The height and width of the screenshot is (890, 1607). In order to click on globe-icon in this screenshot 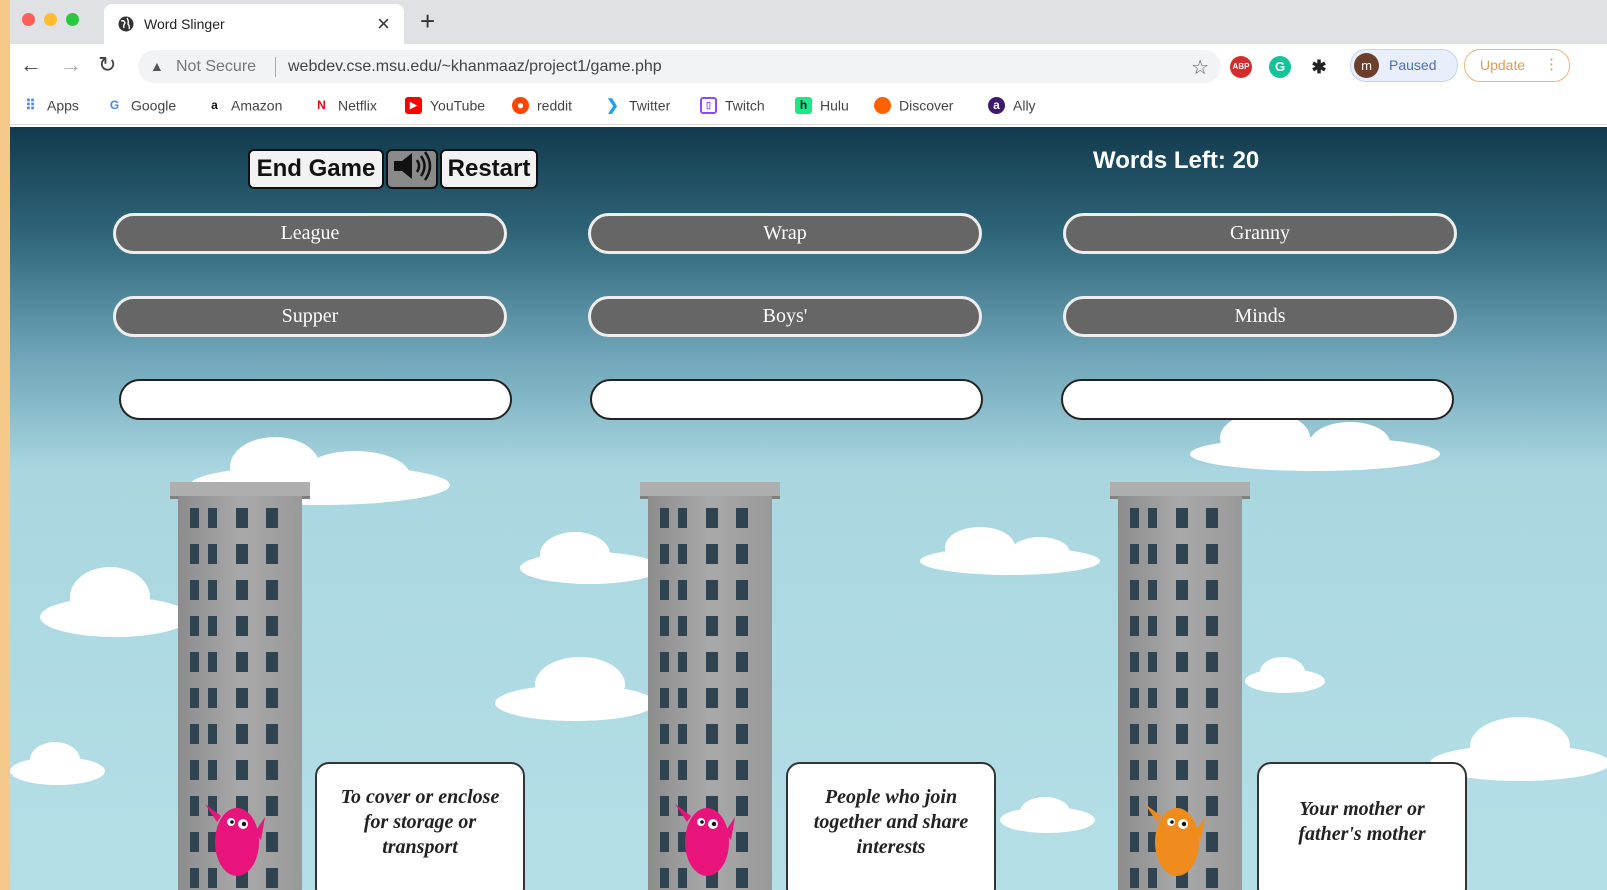, I will do `click(126, 24)`.